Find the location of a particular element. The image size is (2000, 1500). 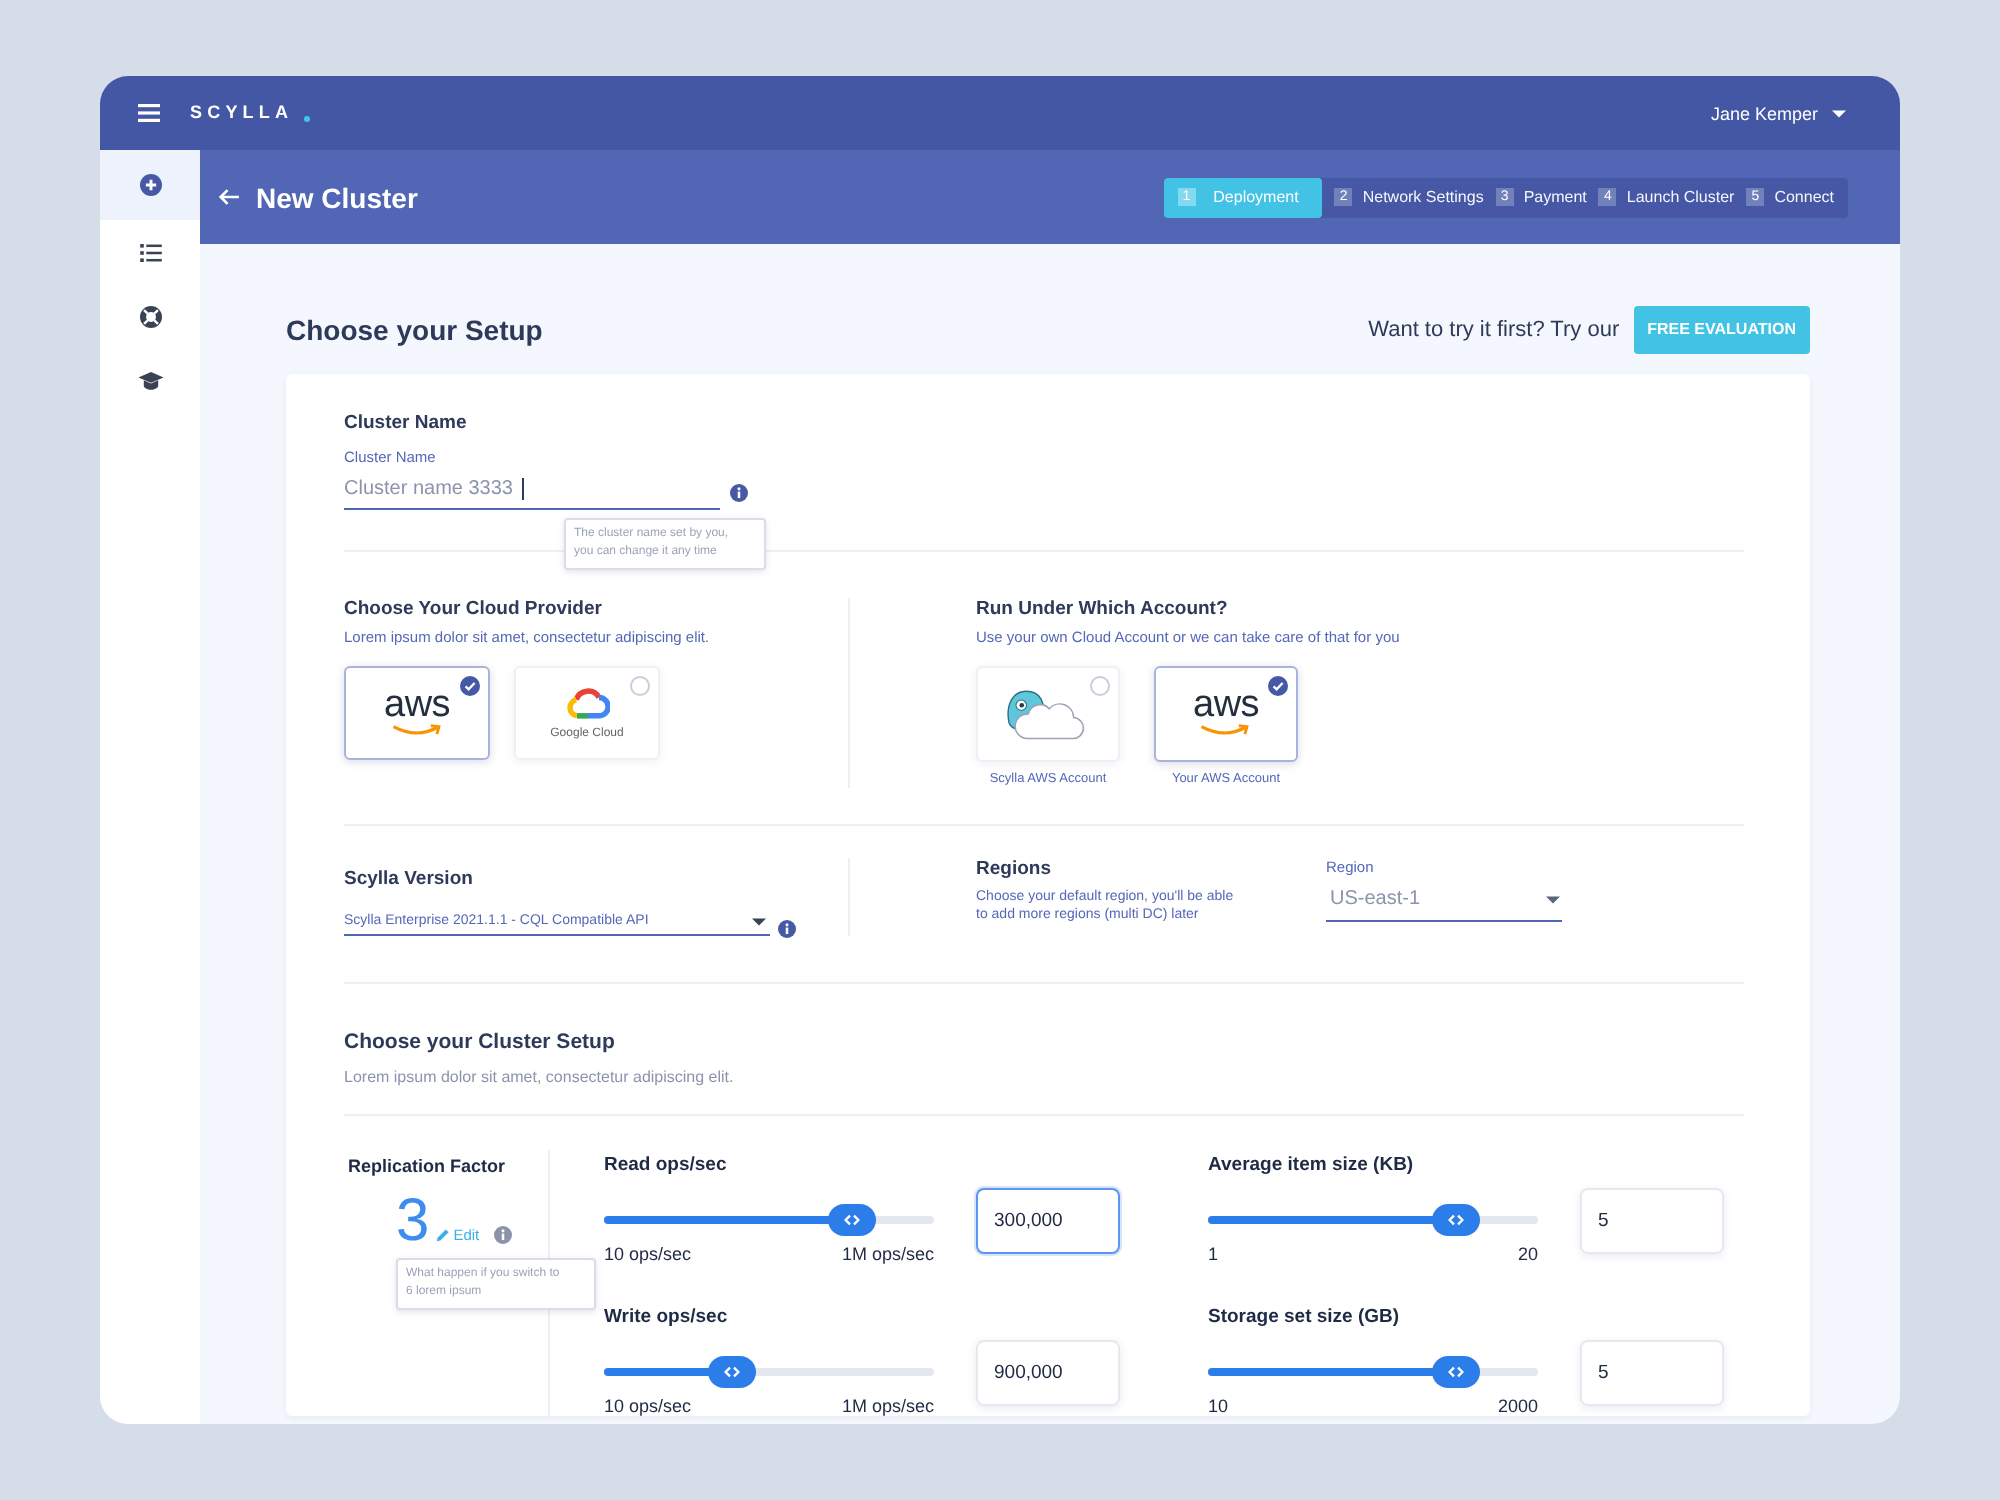

slider-label: Read ops/sec is located at coordinates (666, 1166).